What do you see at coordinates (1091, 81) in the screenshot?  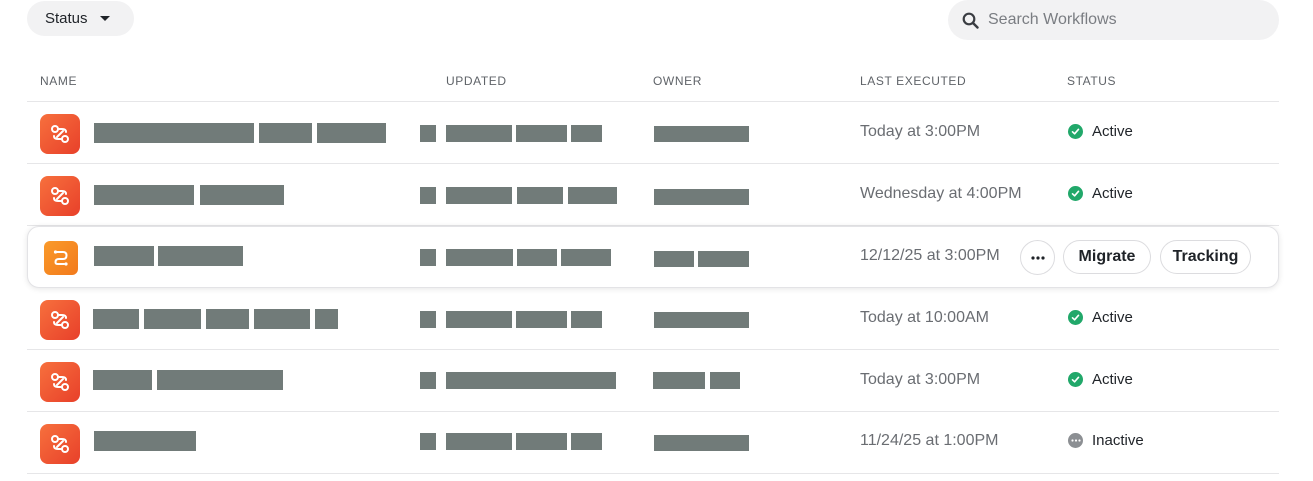 I see `column-header-status: STATUS` at bounding box center [1091, 81].